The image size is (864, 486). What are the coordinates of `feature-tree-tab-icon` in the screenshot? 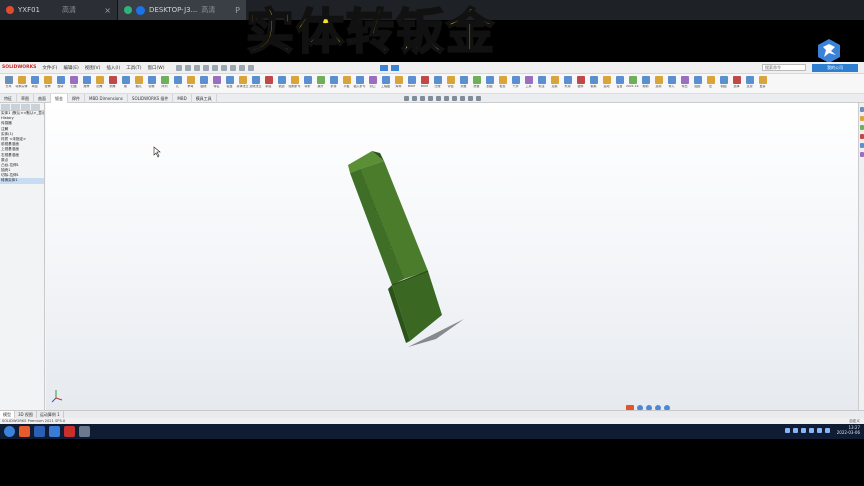 It's located at (5, 107).